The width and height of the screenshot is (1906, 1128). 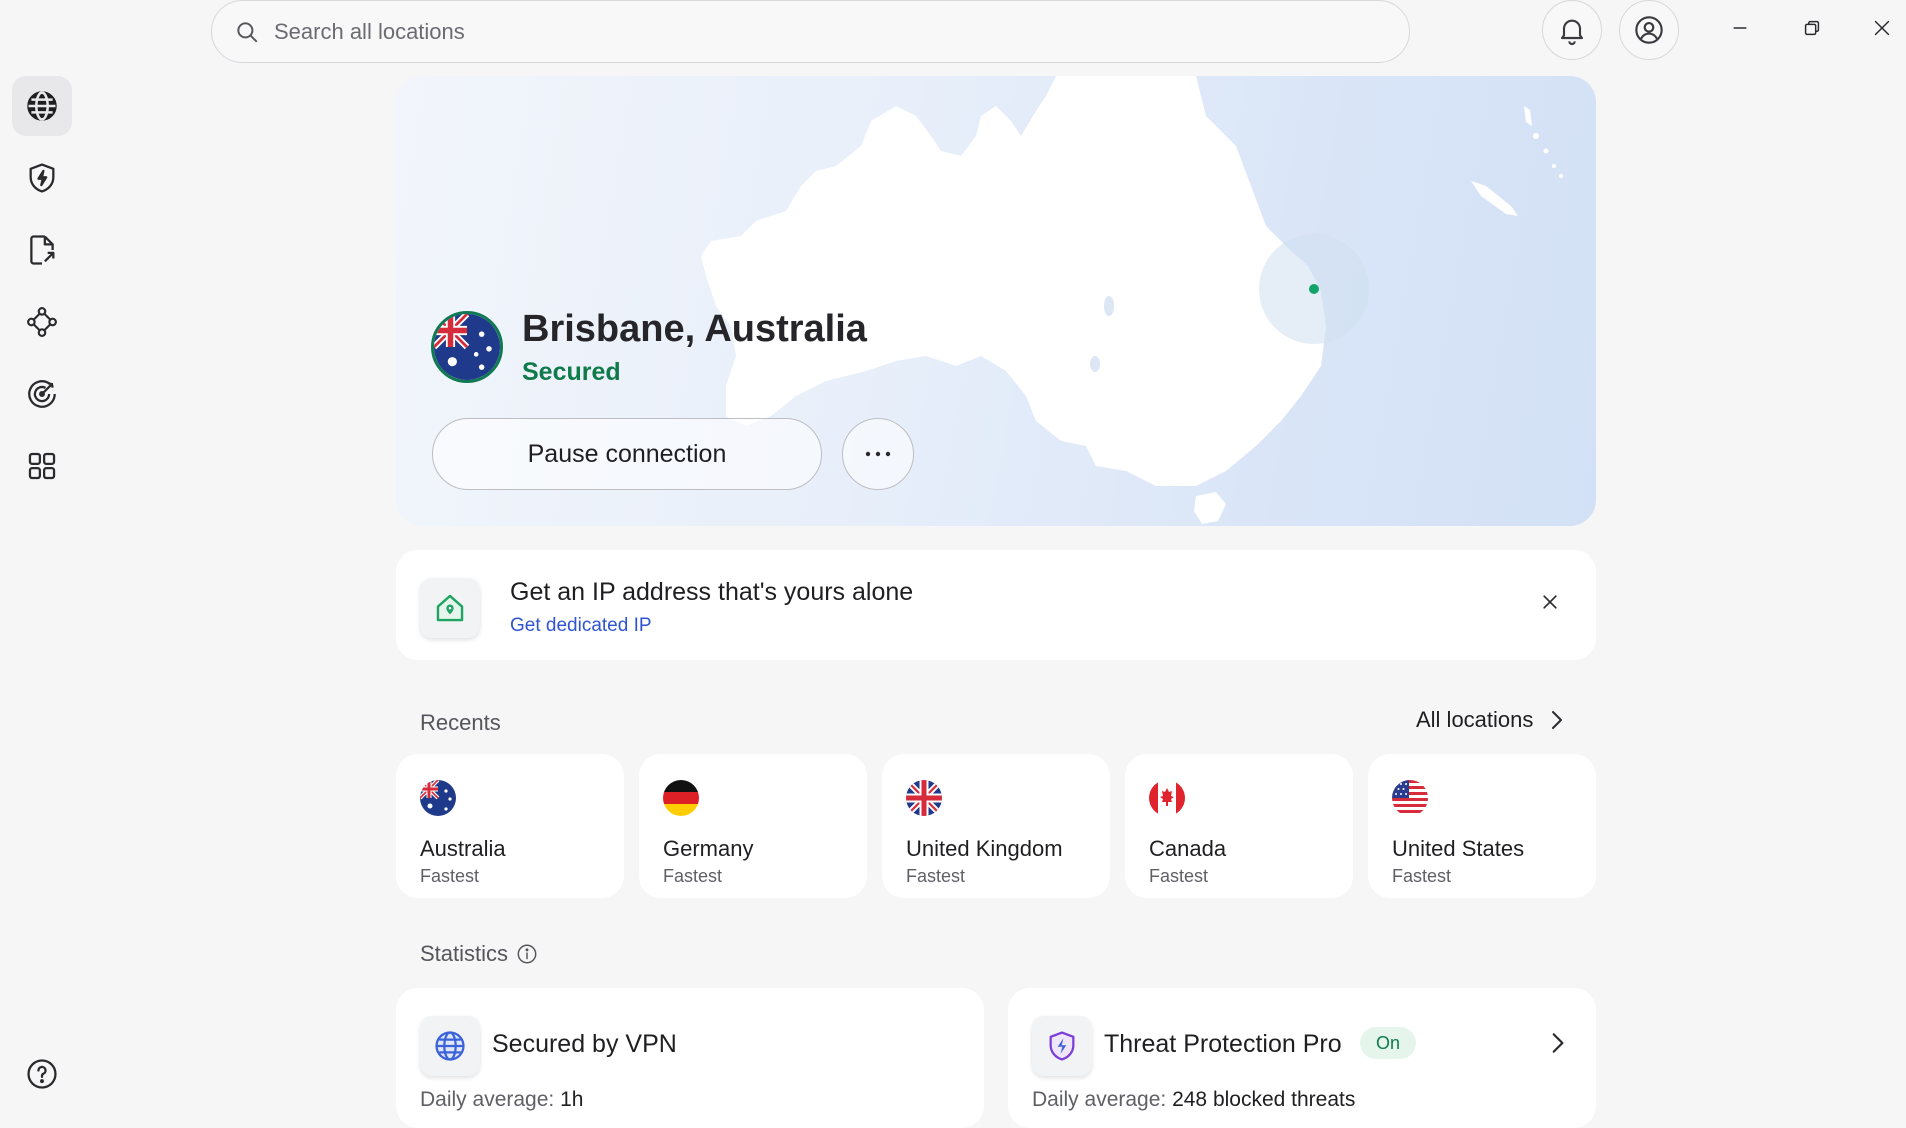 I want to click on sidebar-item-meshnet, so click(x=42, y=322).